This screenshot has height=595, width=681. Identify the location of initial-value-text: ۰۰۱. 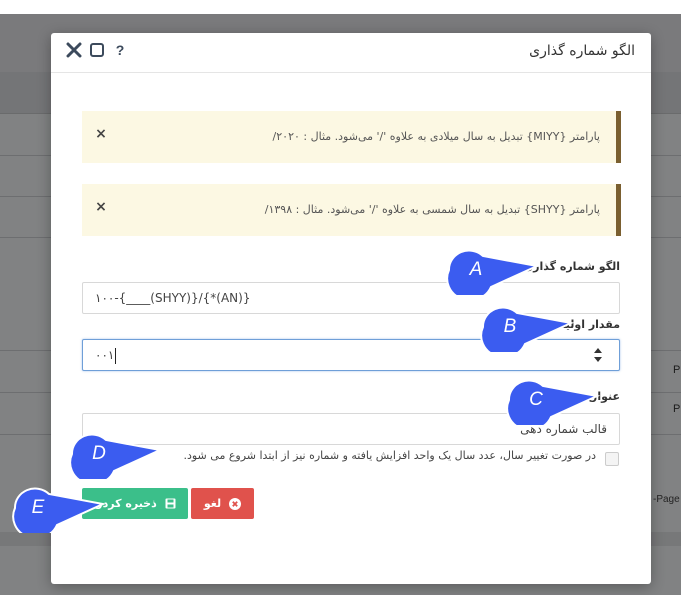
(105, 355).